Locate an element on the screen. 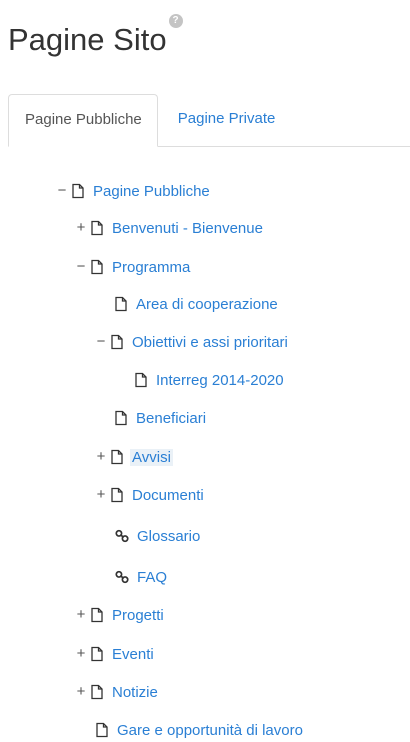  tree-node: − Pagine Pubbliche is located at coordinates (133, 191).